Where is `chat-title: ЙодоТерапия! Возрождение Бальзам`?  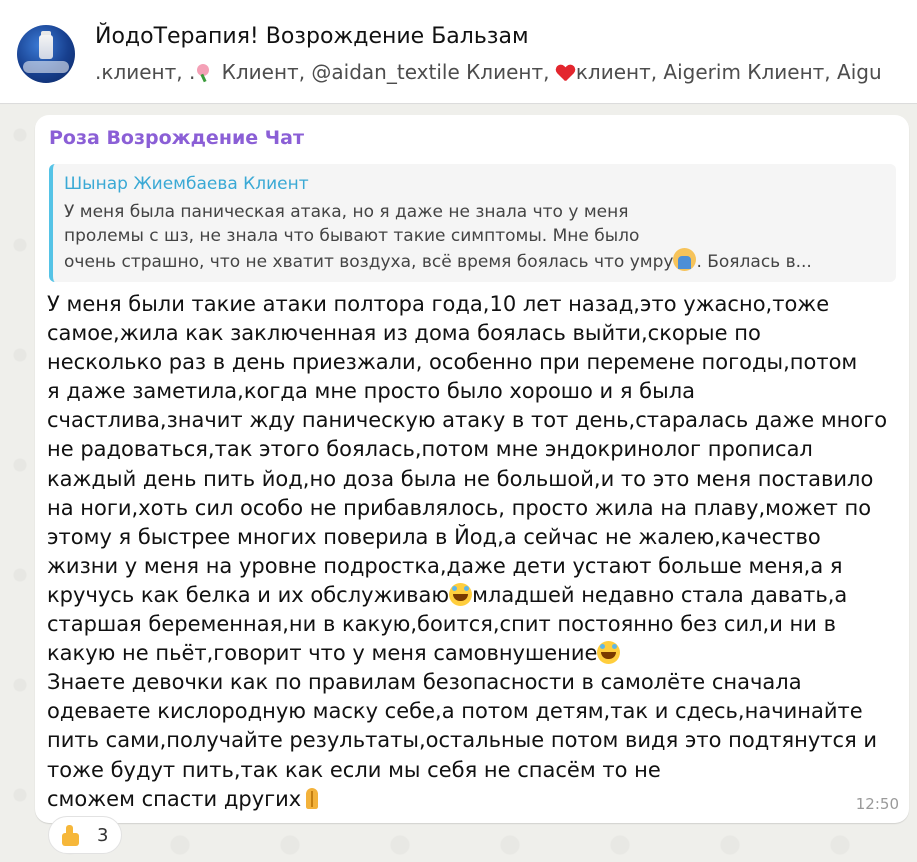
chat-title: ЙодоТерапия! Возрождение Бальзам is located at coordinates (312, 36).